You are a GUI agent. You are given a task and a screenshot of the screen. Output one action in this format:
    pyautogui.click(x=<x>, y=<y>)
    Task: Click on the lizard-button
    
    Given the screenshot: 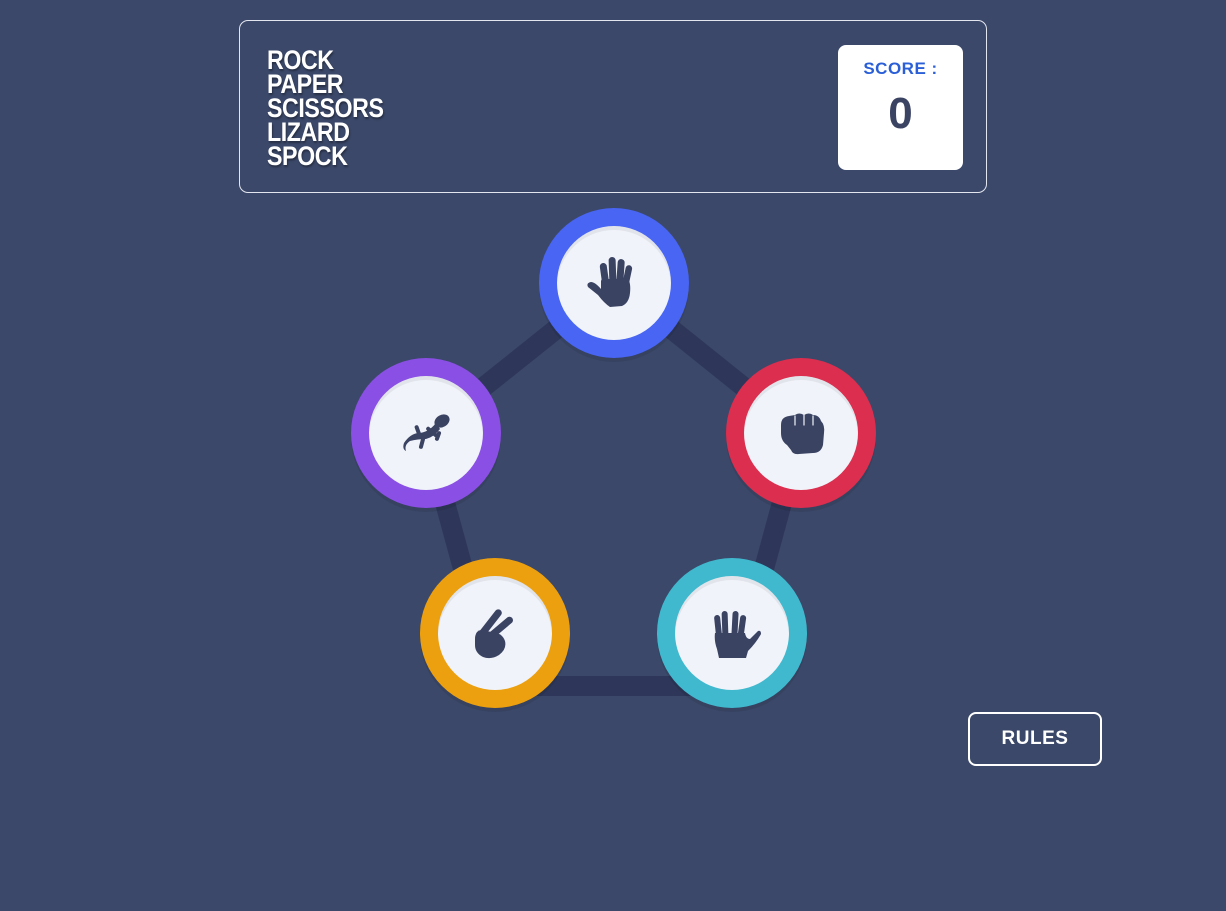 What is the action you would take?
    pyautogui.click(x=426, y=433)
    